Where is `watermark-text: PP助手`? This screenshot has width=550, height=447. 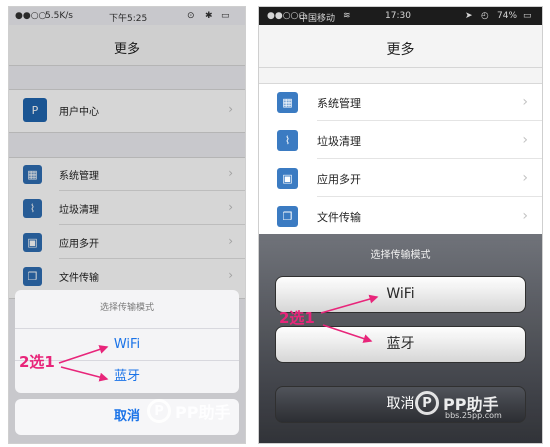 watermark-text: PP助手 is located at coordinates (203, 412).